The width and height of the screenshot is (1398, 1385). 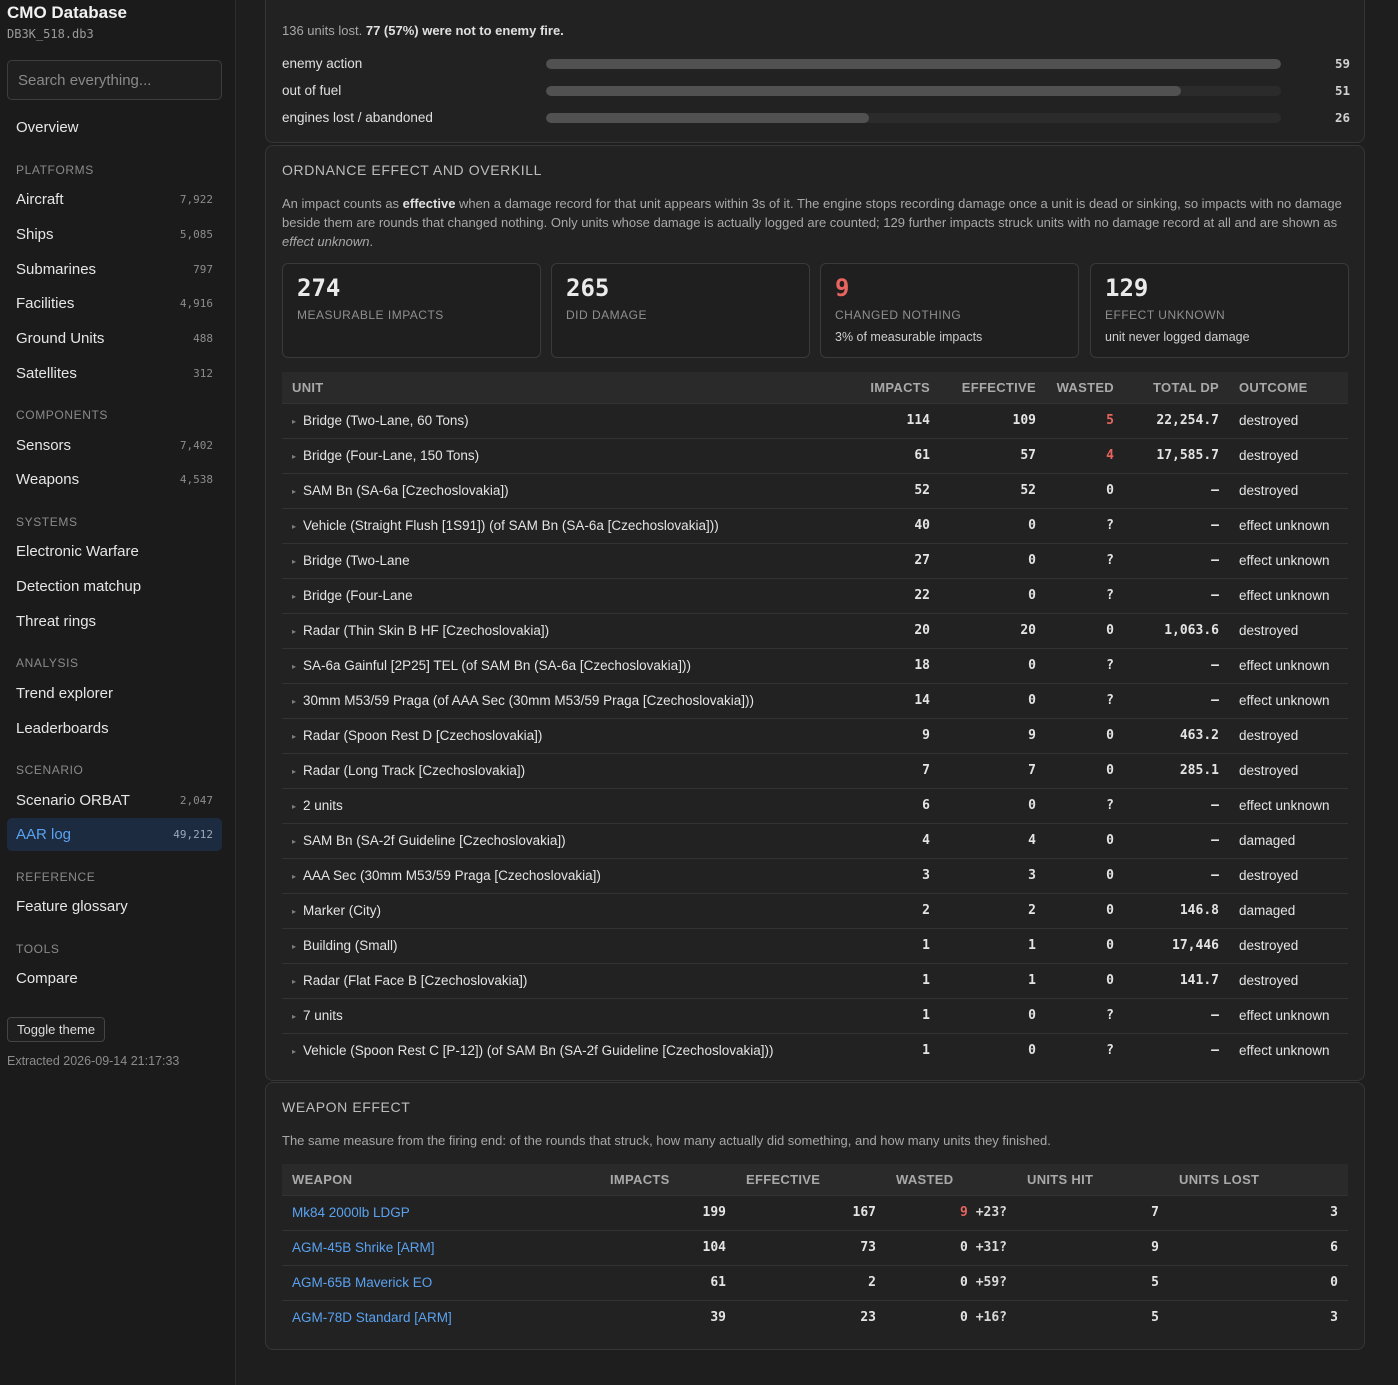 What do you see at coordinates (964, 1247) in the screenshot?
I see `wasted-value: 0` at bounding box center [964, 1247].